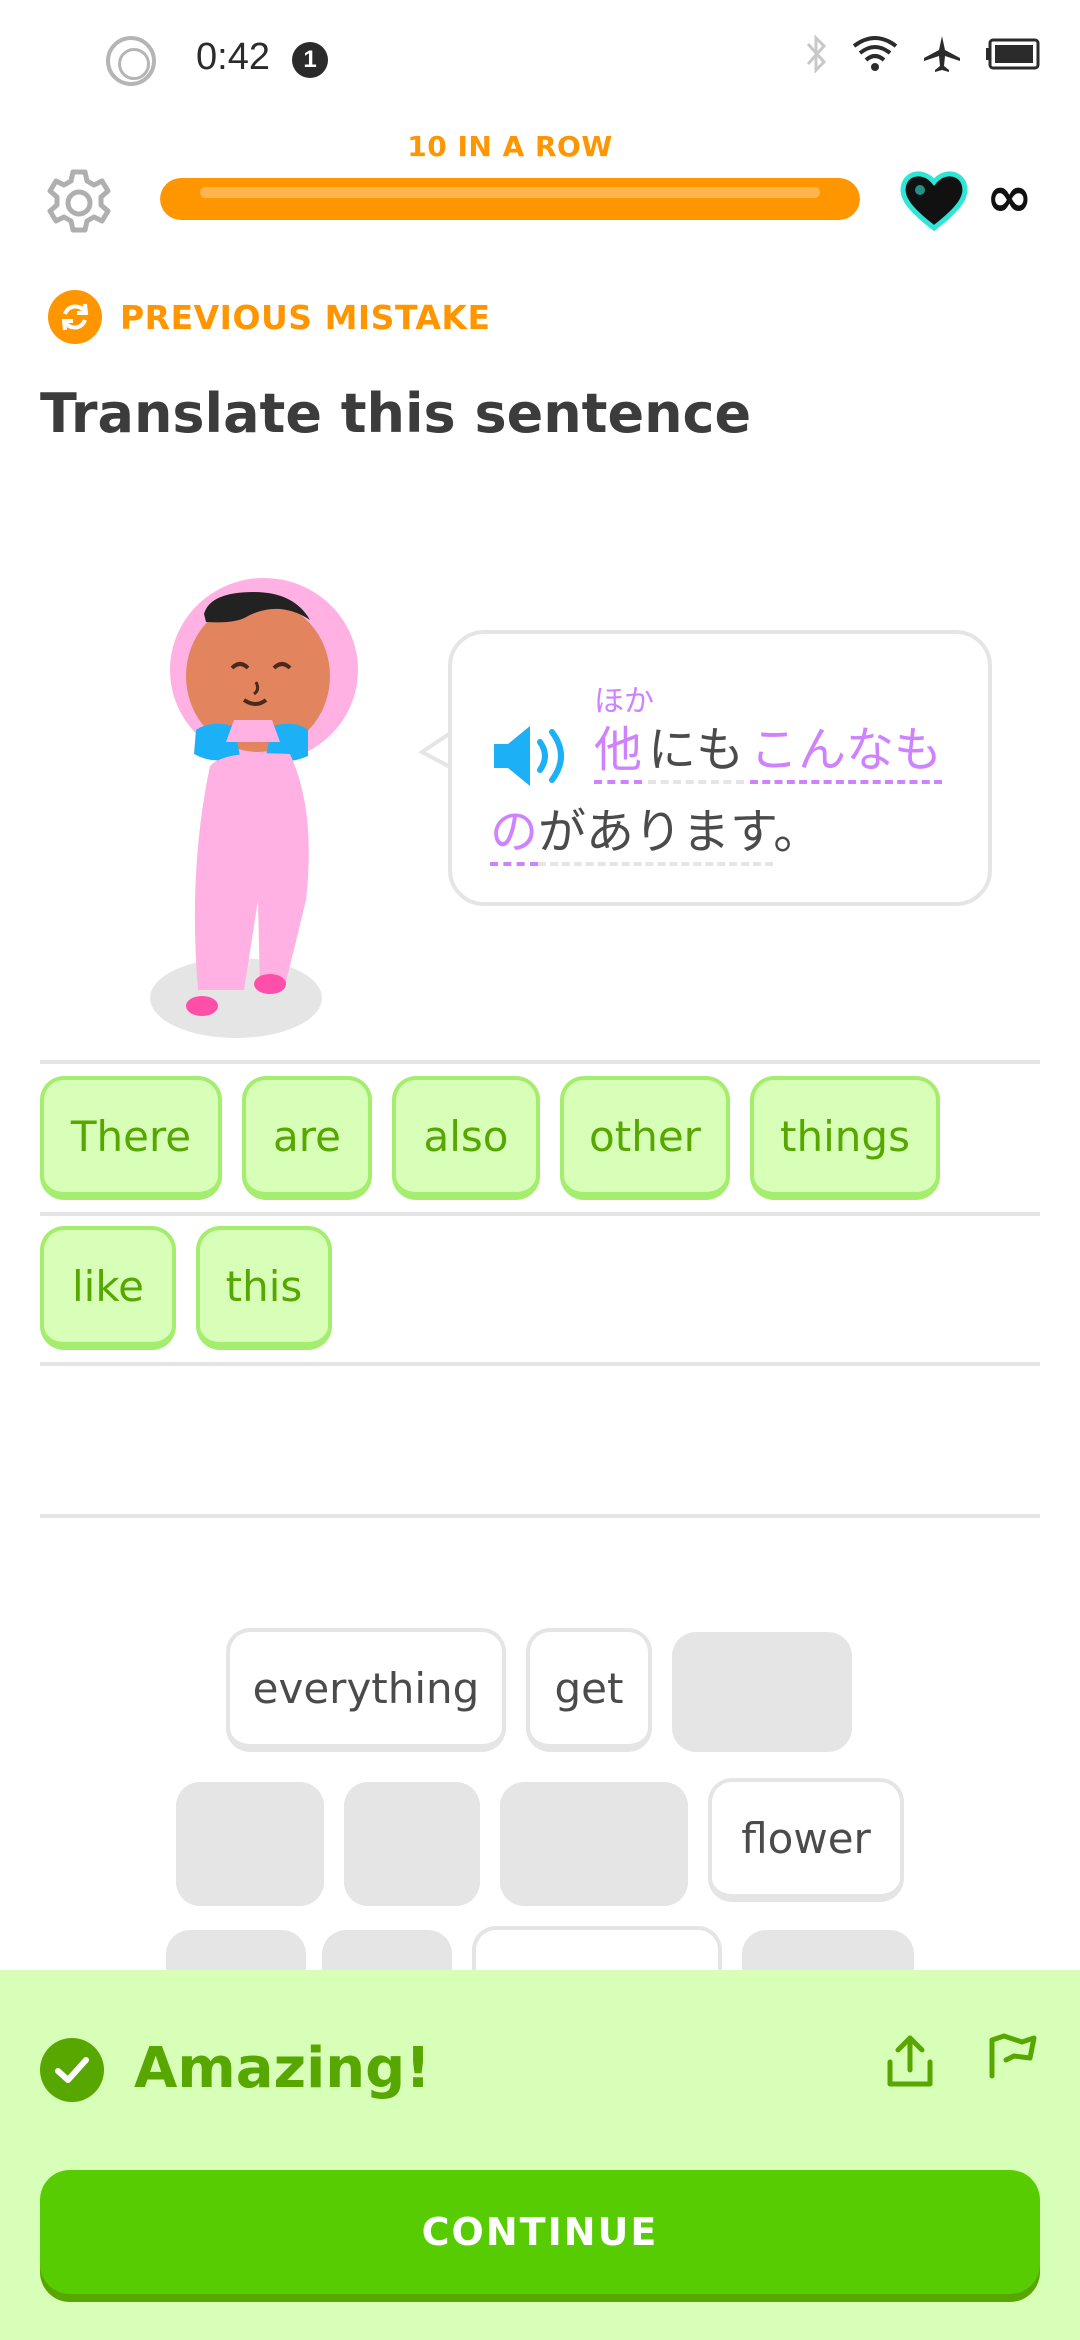 The width and height of the screenshot is (1080, 2340). What do you see at coordinates (1009, 197) in the screenshot?
I see `hearts-count: ∞` at bounding box center [1009, 197].